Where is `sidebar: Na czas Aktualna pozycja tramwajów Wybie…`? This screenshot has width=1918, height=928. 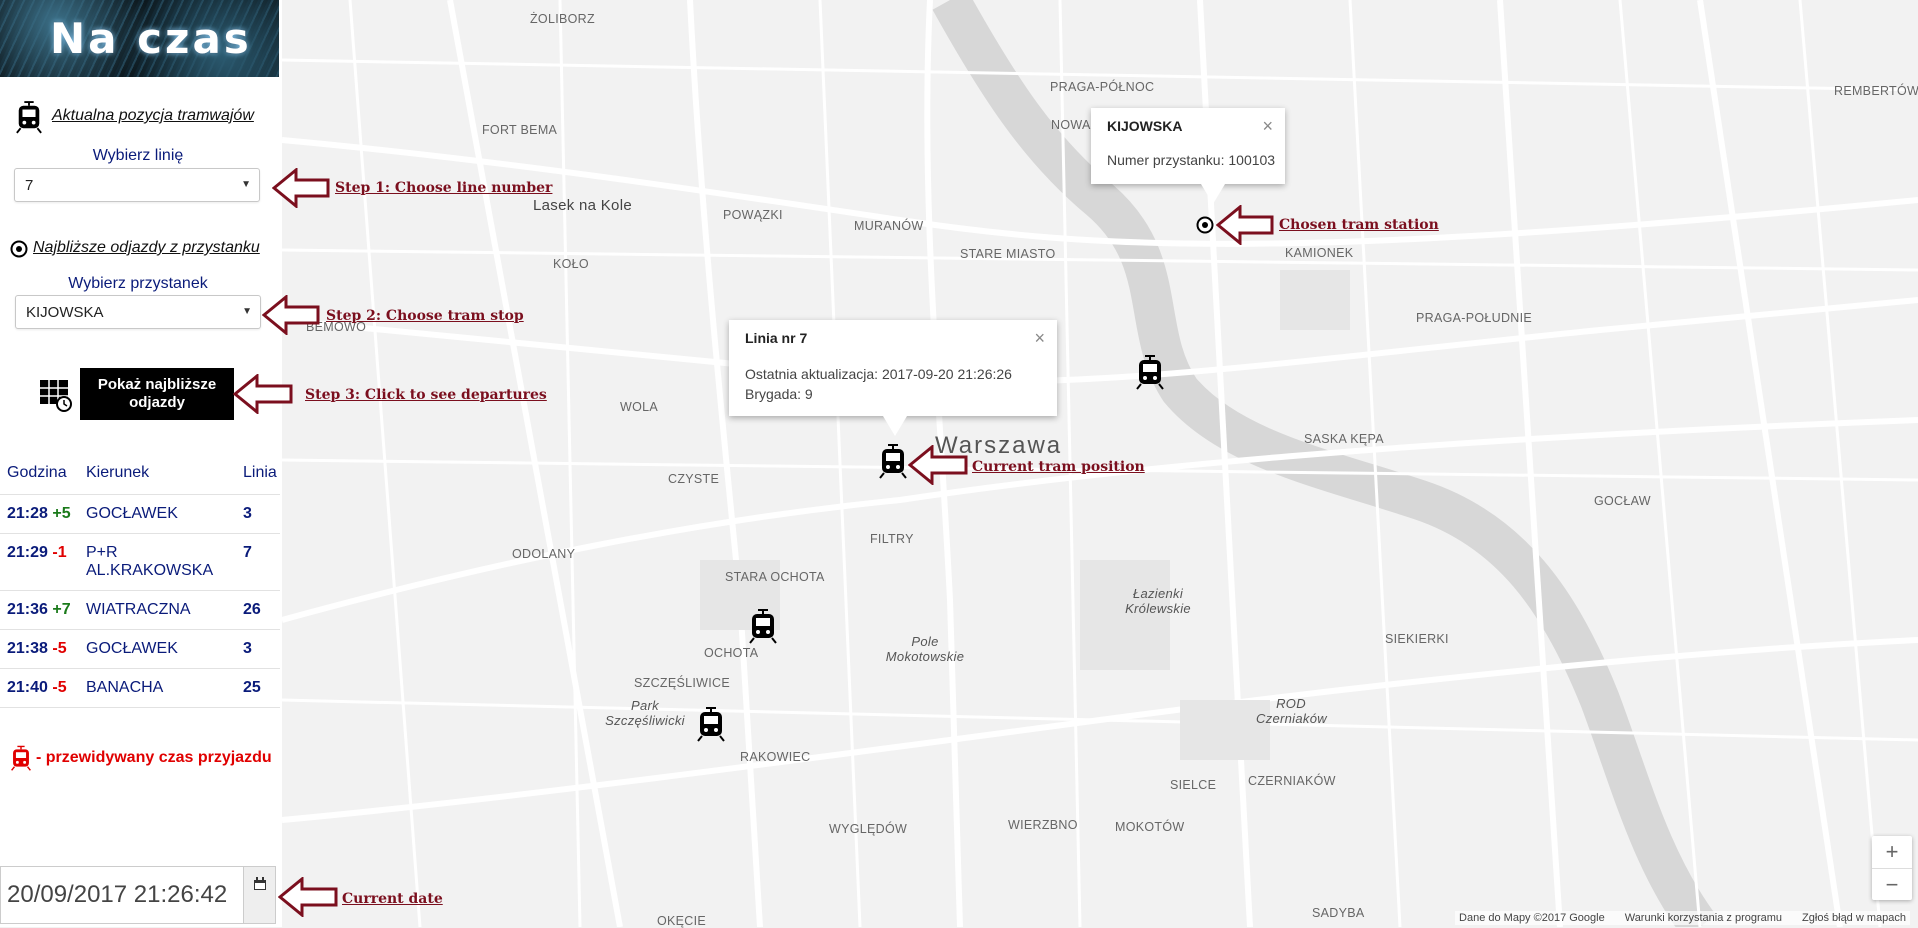 sidebar: Na czas Aktualna pozycja tramwajów Wybie… is located at coordinates (141, 463).